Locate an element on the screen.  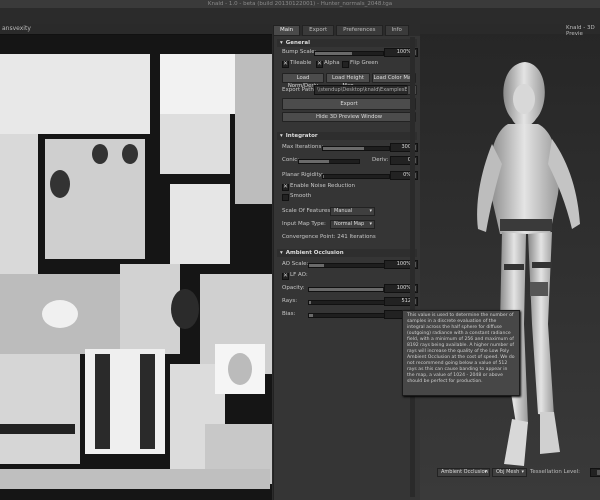
conic-slider is located at coordinates (329, 161).